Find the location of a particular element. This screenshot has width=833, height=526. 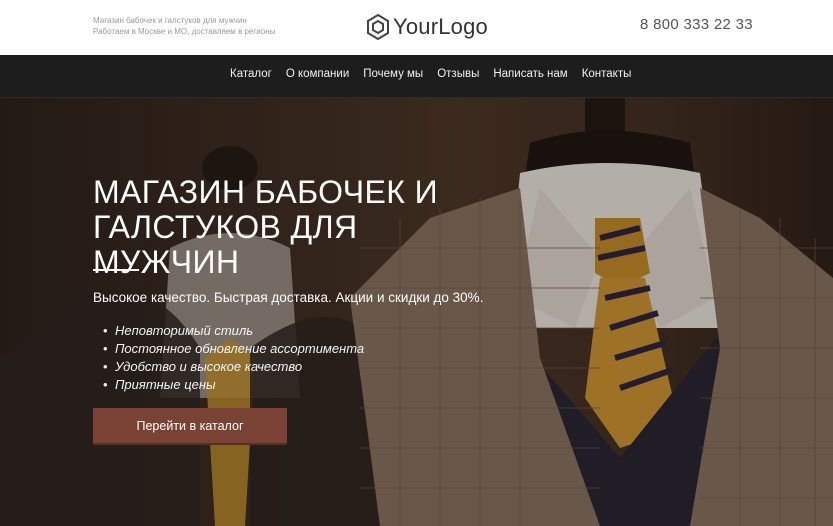

nav-item-write-us: Написать нам is located at coordinates (530, 74).